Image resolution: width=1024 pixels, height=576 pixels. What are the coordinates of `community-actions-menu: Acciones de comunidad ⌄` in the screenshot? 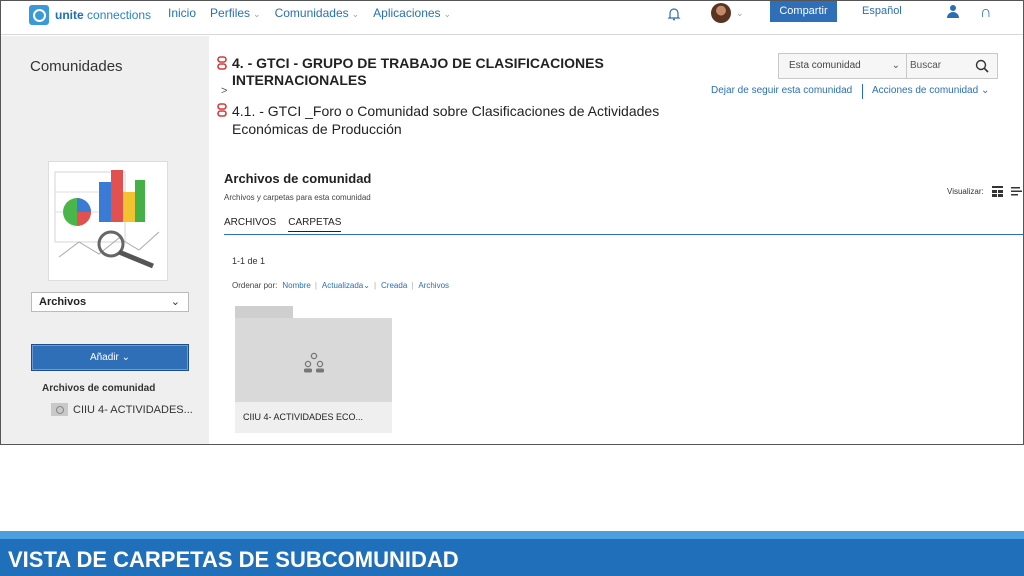 It's located at (930, 90).